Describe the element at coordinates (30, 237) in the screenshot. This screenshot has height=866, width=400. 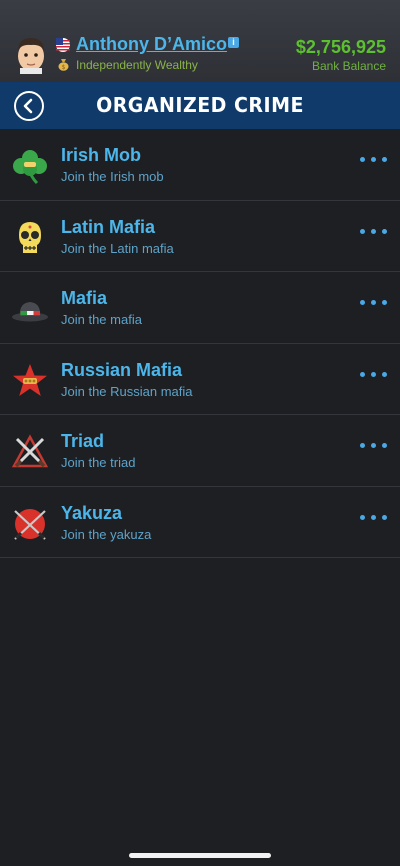
I see `sugar-skull-icon` at that location.